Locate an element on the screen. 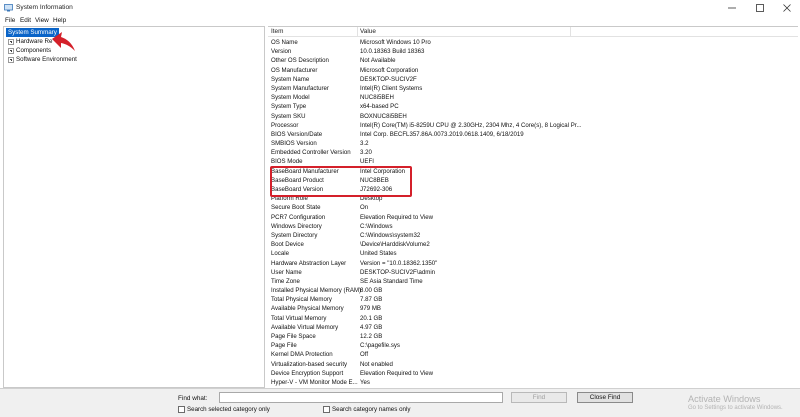 This screenshot has width=800, height=417. cell-value: Not Available is located at coordinates (378, 61).